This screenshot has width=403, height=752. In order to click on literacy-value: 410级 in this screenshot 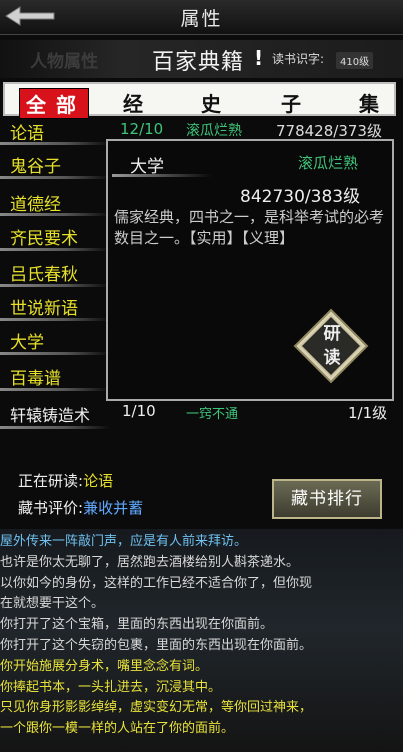, I will do `click(355, 60)`.